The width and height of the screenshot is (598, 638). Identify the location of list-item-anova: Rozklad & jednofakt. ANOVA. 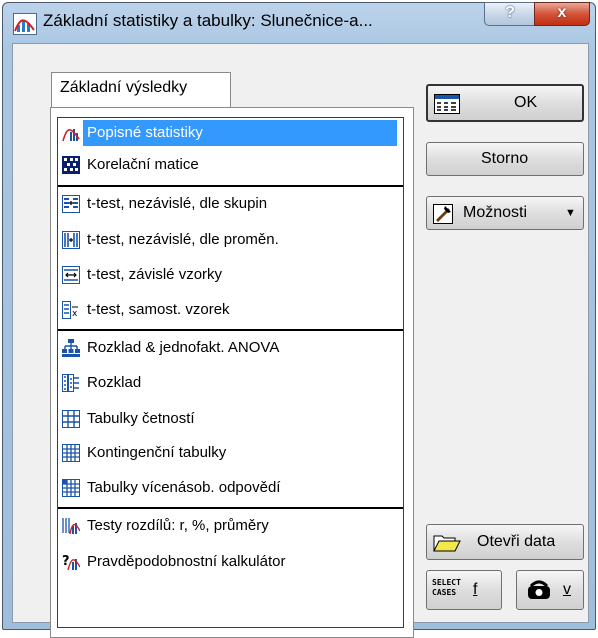
(230, 348).